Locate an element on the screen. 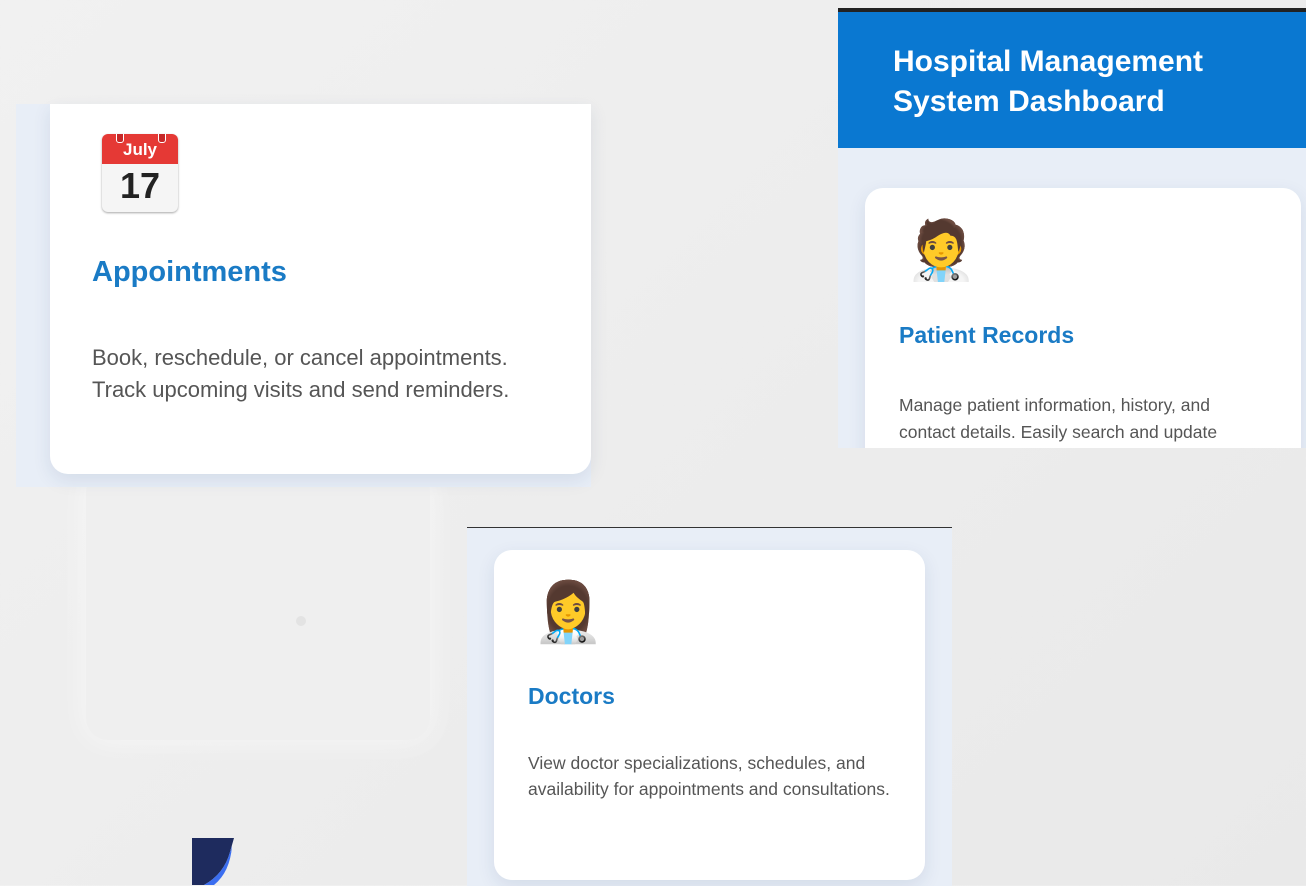  calendar-day: 17 is located at coordinates (140, 185).